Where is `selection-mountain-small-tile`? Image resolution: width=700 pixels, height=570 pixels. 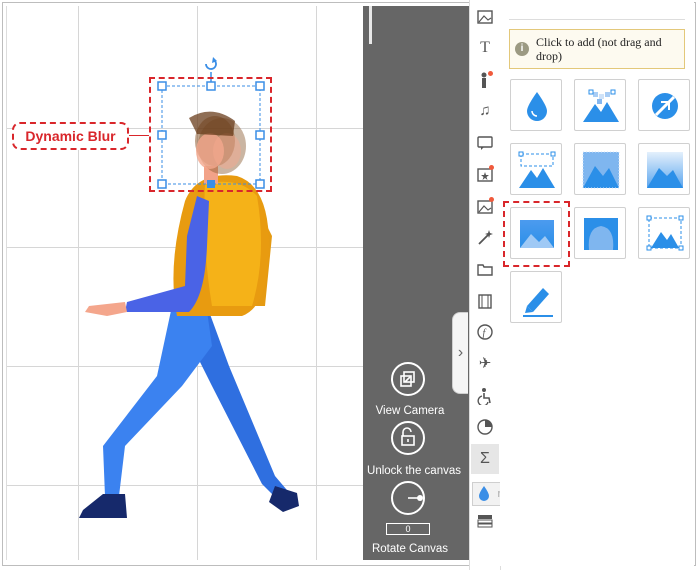 selection-mountain-small-tile is located at coordinates (664, 233).